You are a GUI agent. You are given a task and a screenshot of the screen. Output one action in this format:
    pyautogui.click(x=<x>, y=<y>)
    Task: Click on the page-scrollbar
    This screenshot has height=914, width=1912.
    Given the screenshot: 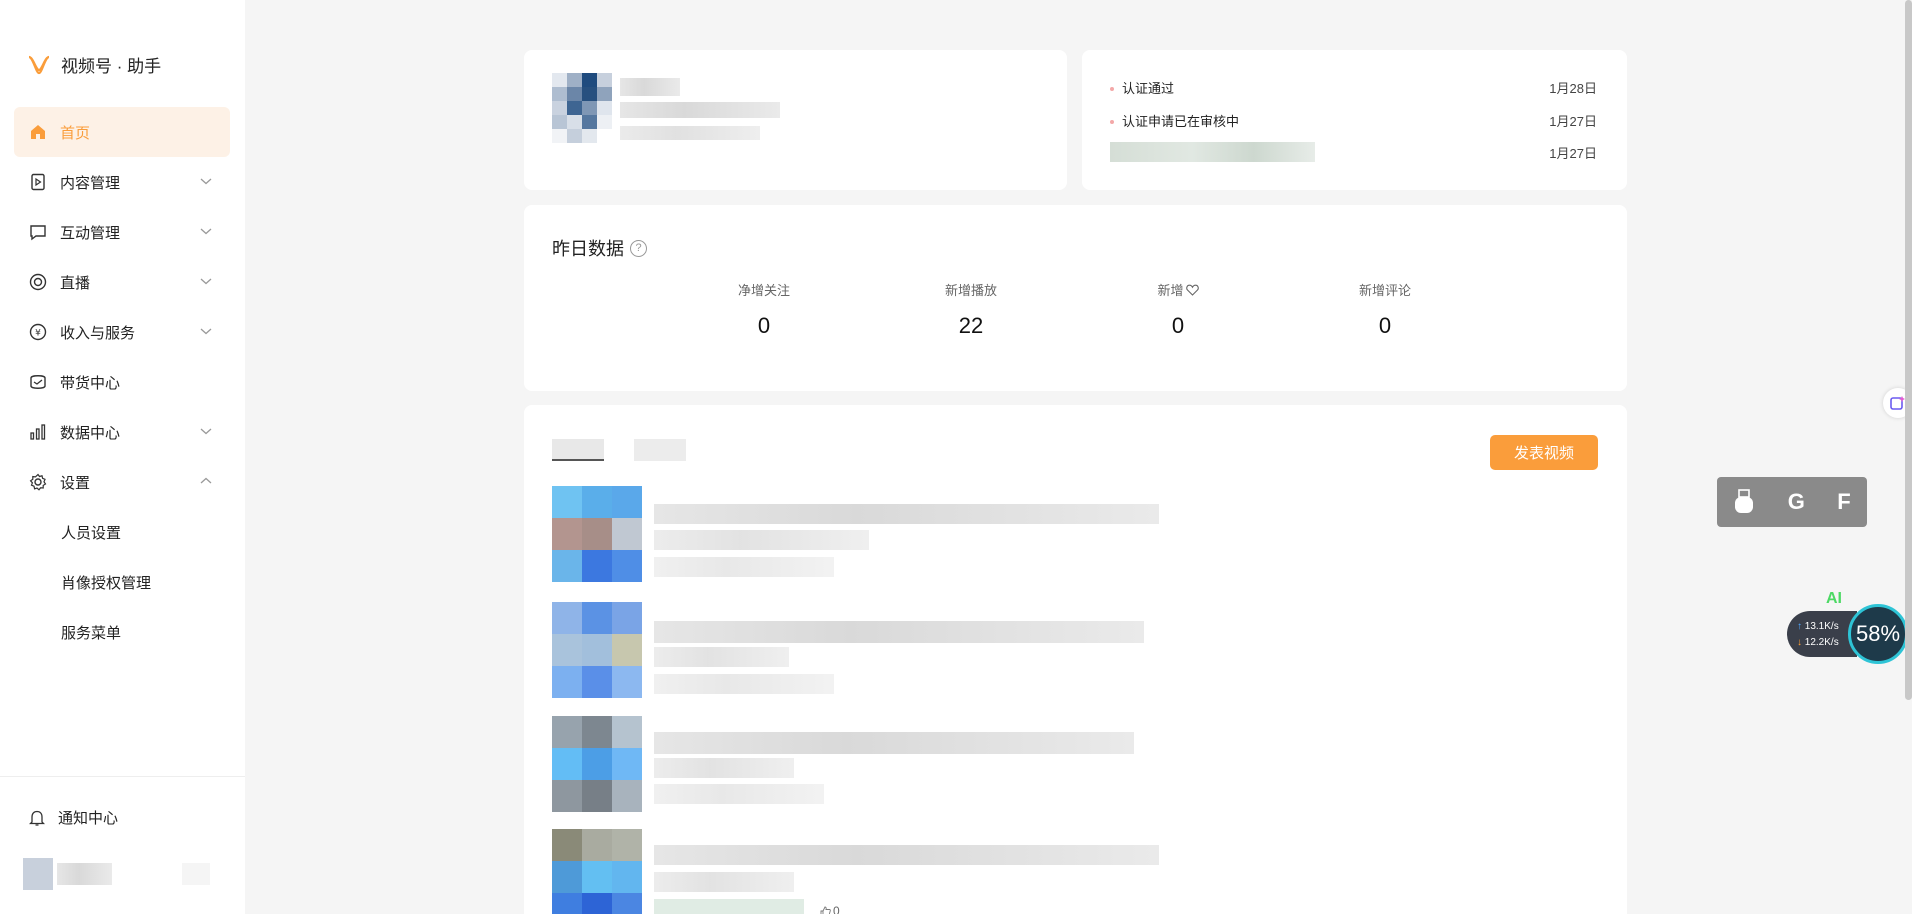 What is the action you would take?
    pyautogui.click(x=1908, y=350)
    